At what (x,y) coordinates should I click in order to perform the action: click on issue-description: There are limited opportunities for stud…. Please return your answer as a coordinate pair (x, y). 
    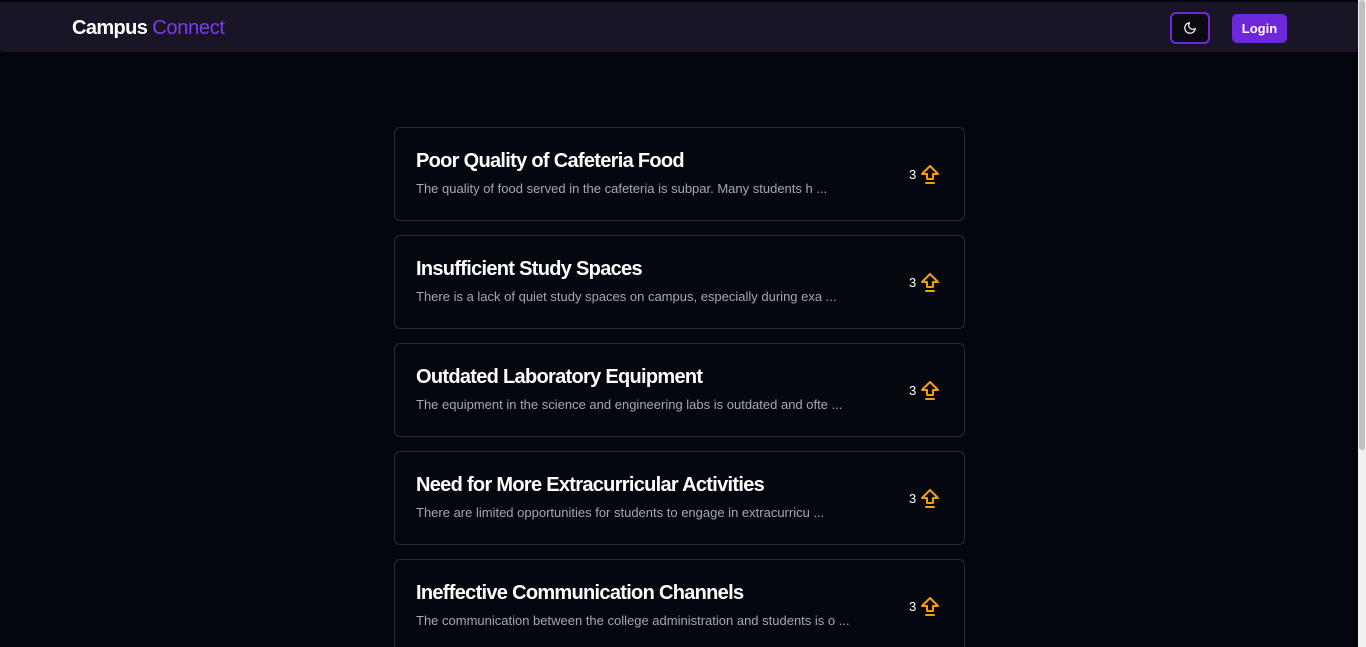
    Looking at the image, I should click on (620, 512).